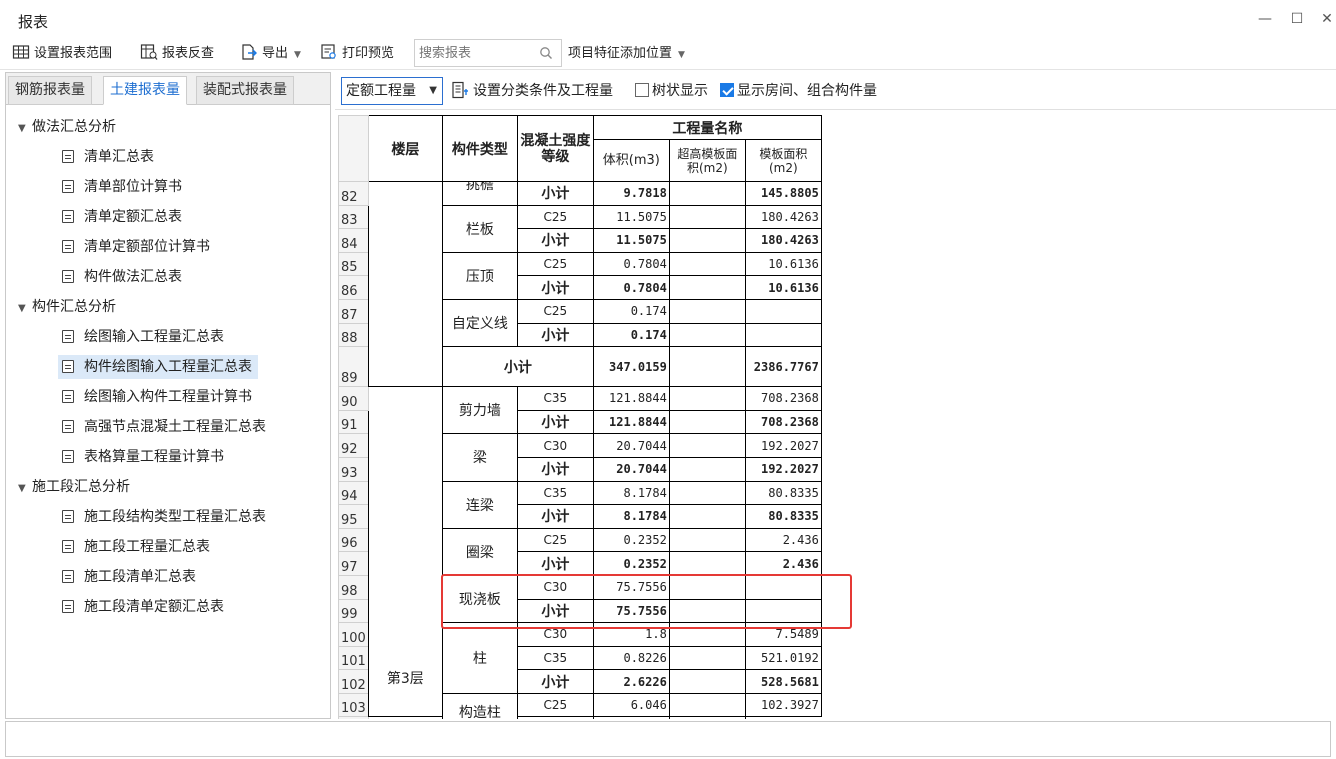  I want to click on volume-cell: 2.6226, so click(631, 681).